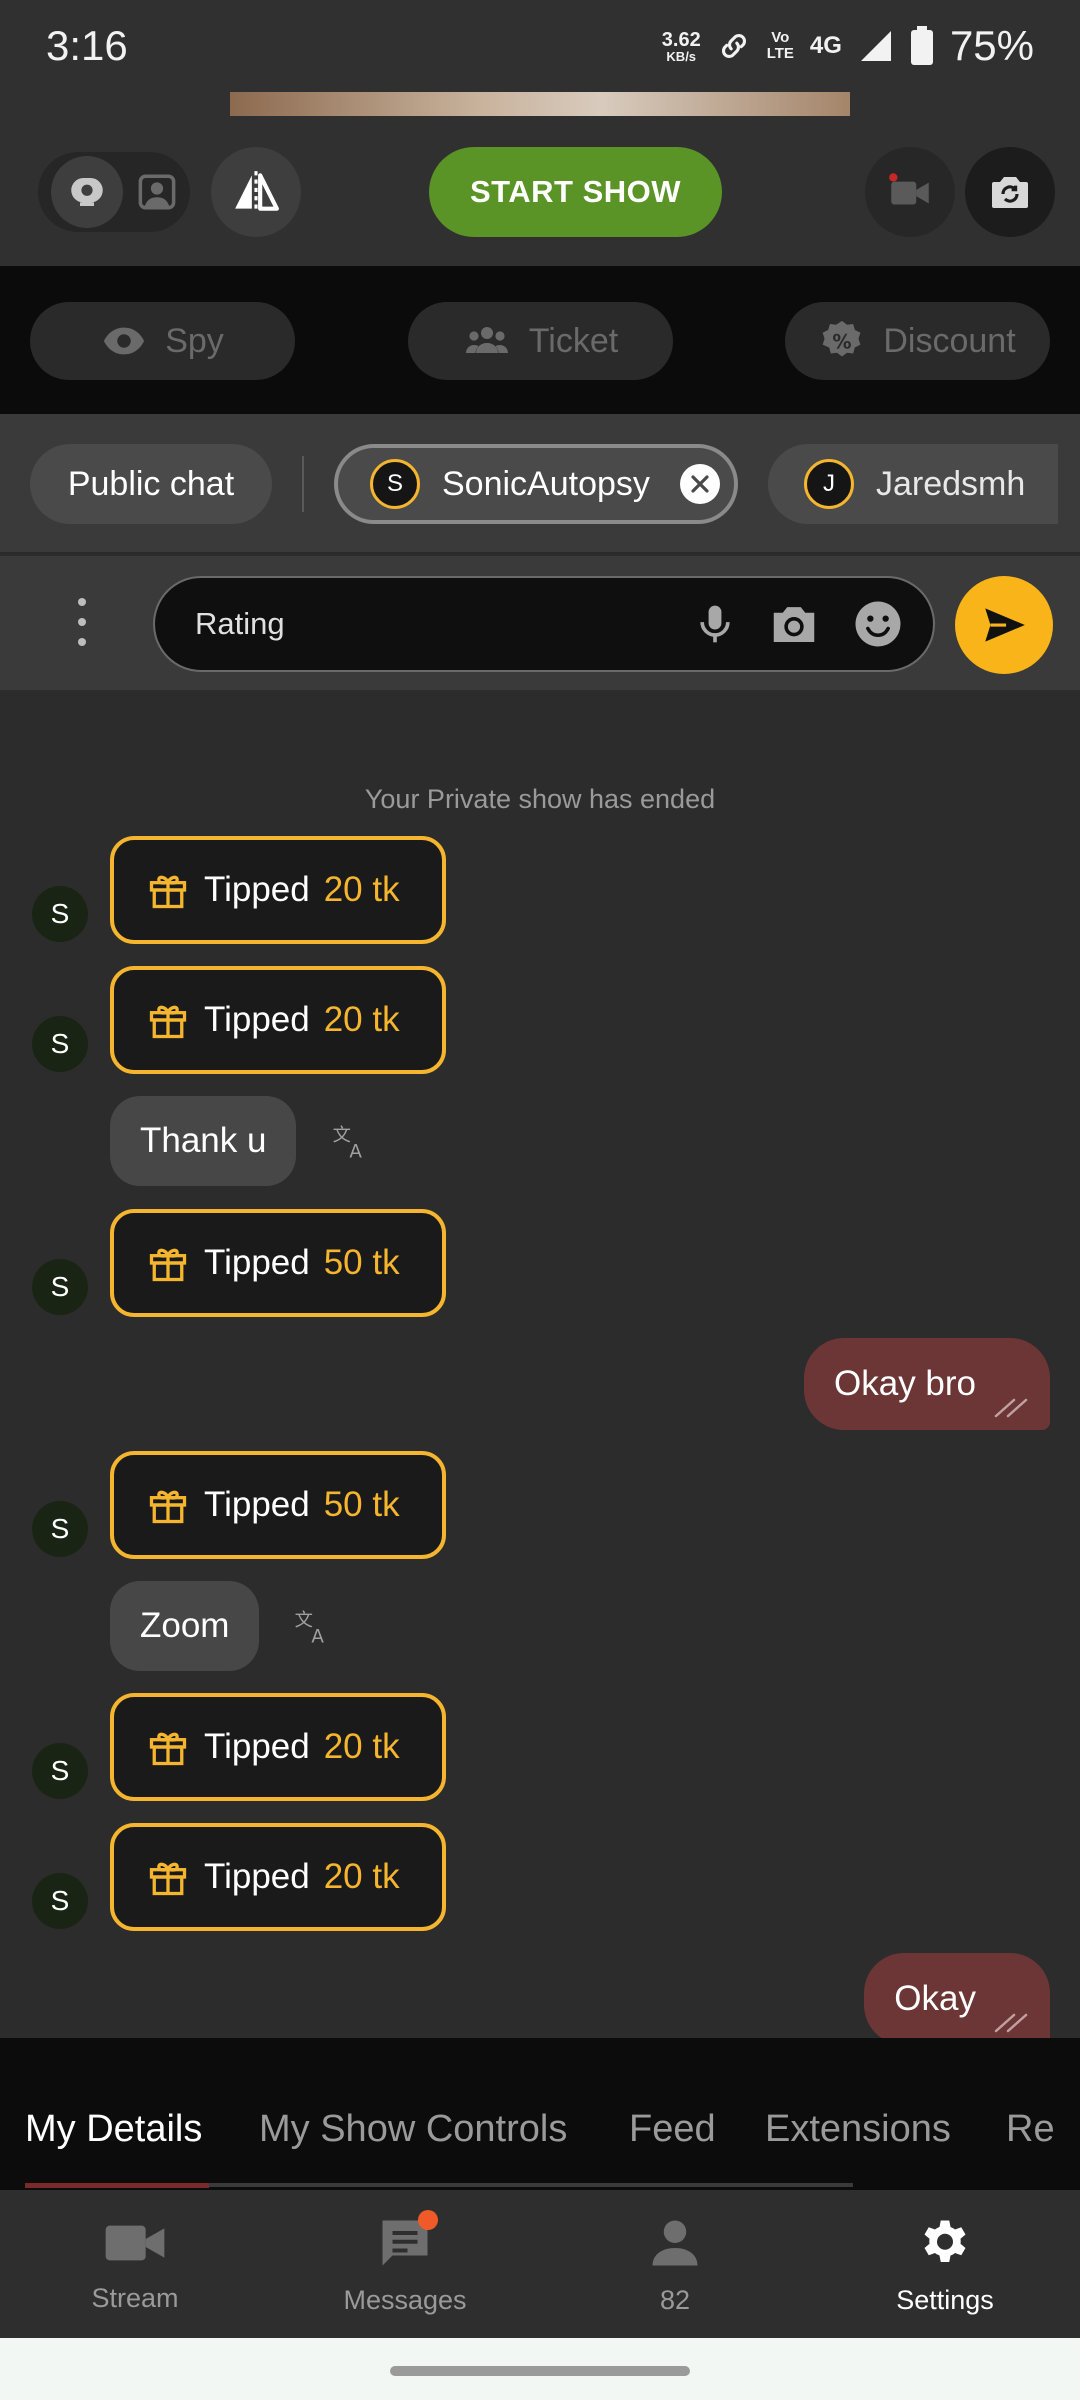 This screenshot has width=1080, height=2400. Describe the element at coordinates (905, 1383) in the screenshot. I see `outgoing-text: Okay bro` at that location.